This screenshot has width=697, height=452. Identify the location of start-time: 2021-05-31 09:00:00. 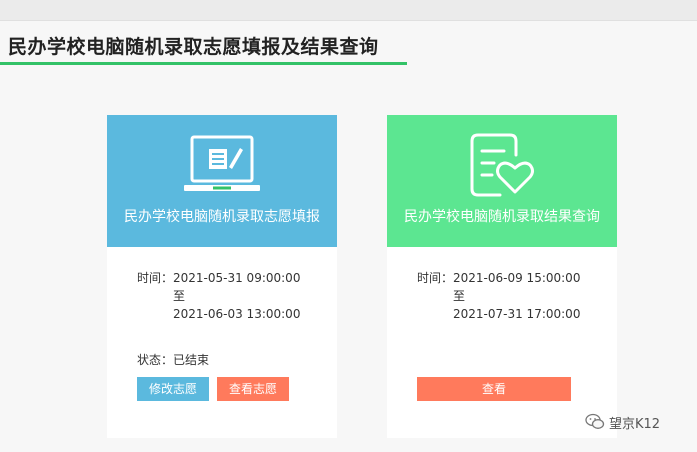
(237, 278).